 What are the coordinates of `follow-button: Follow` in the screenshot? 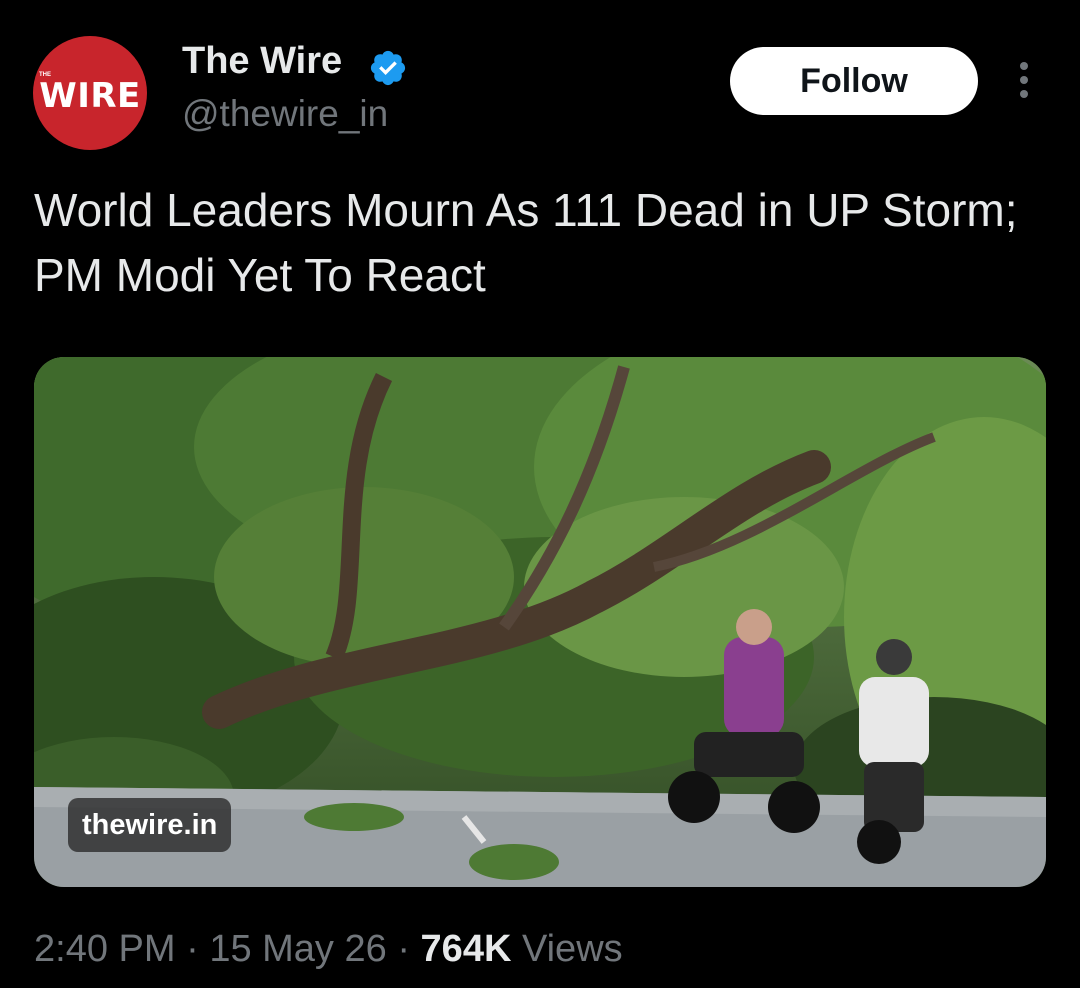 It's located at (854, 81).